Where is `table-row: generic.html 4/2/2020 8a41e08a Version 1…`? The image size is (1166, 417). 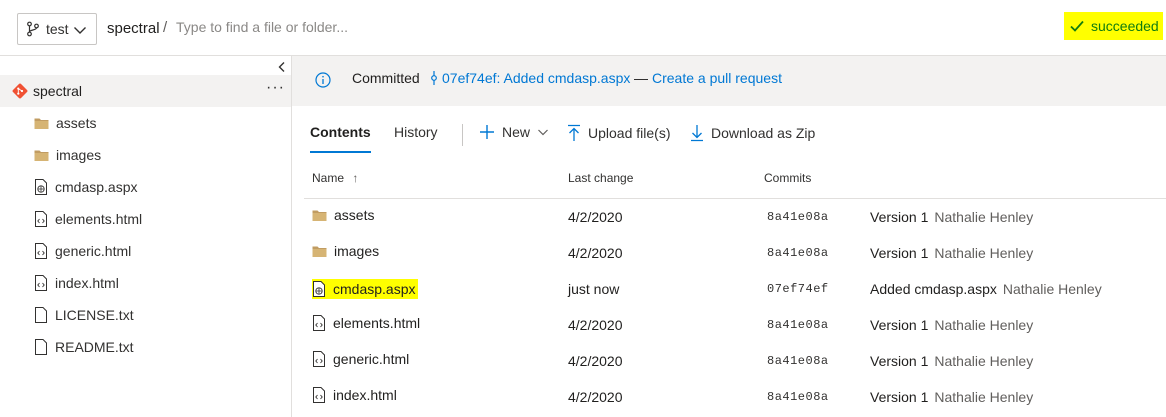 table-row: generic.html 4/2/2020 8a41e08a Version 1… is located at coordinates (735, 360).